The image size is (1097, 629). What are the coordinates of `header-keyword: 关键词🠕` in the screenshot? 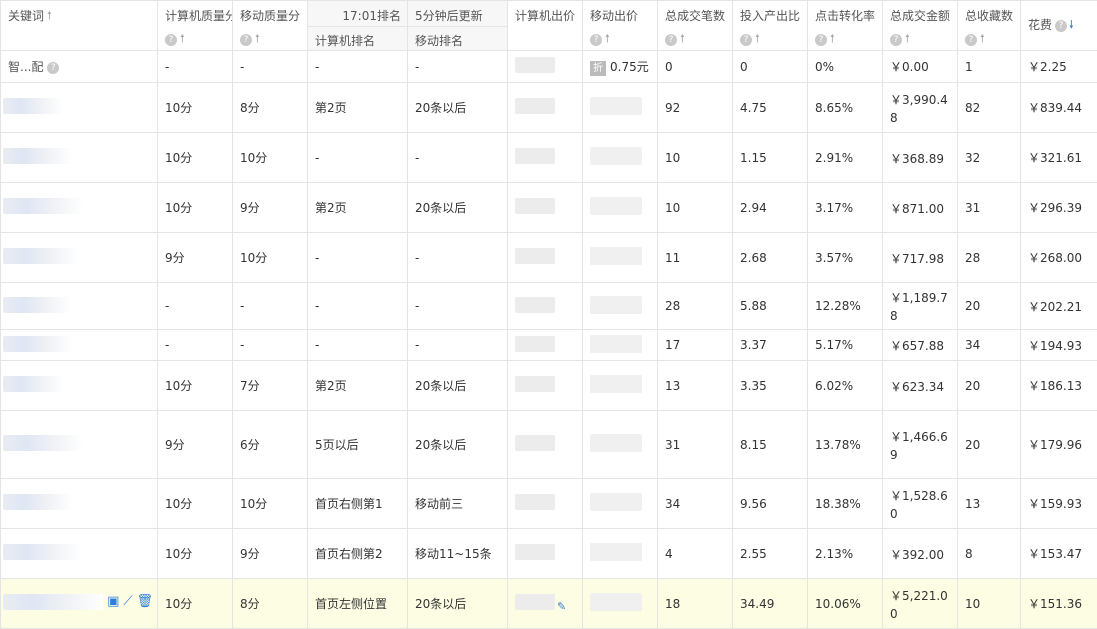 It's located at (79, 26).